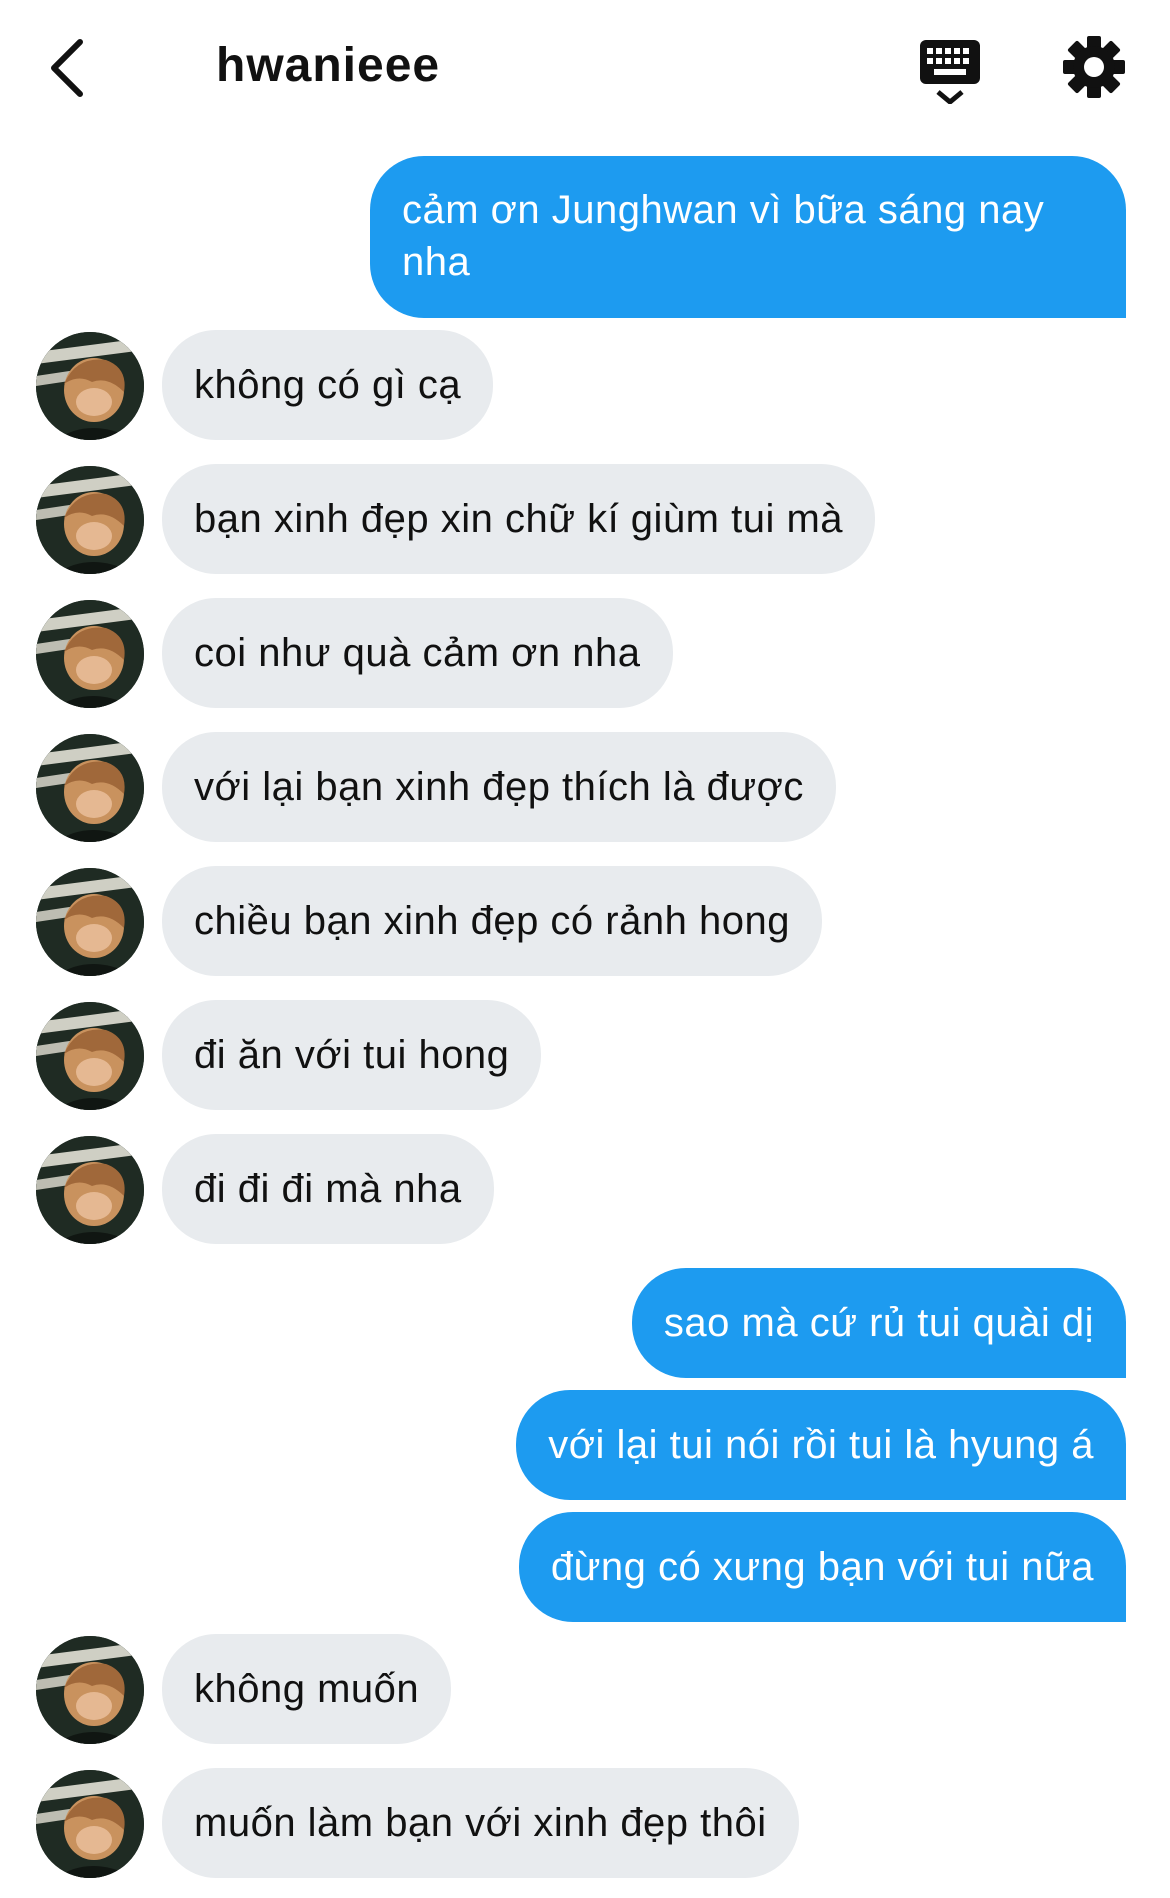  Describe the element at coordinates (519, 519) in the screenshot. I see `message-bubble-incoming: bạn xinh đẹp xin chữ kí giùm tui mà` at that location.